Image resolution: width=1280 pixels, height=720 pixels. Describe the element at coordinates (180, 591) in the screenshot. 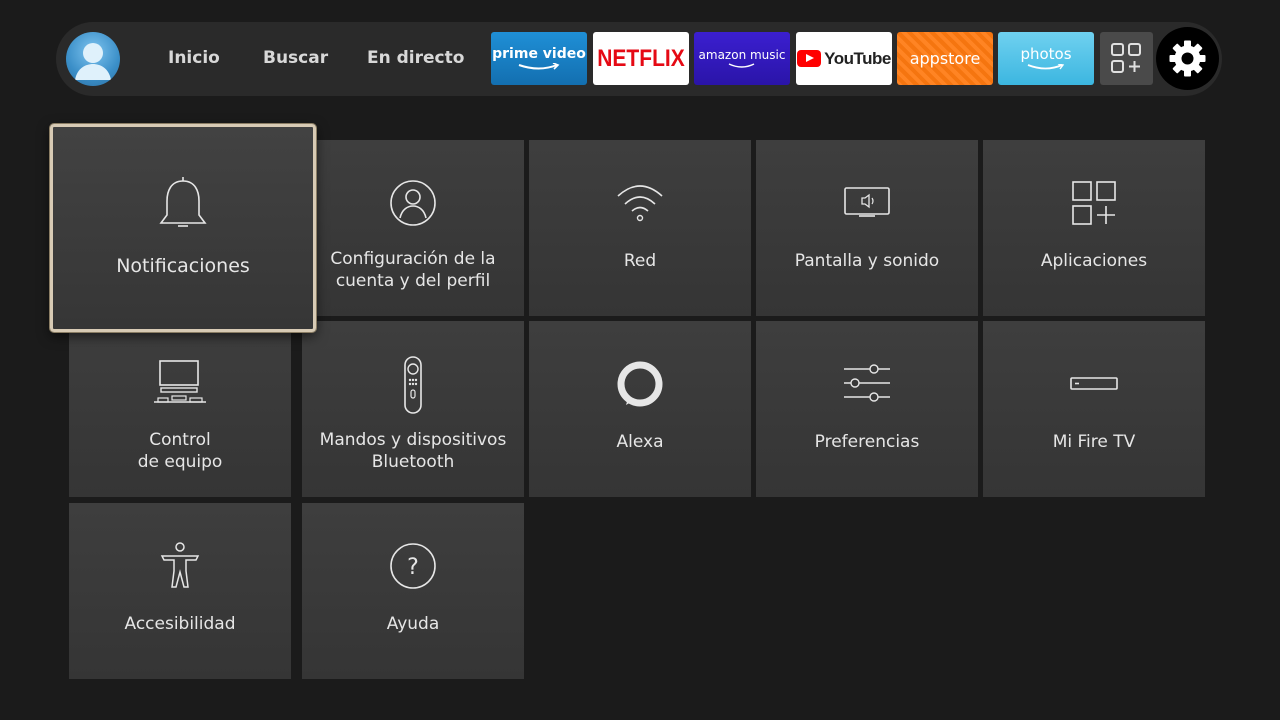

I see `tile-accesibilidad: Accesibilidad` at that location.